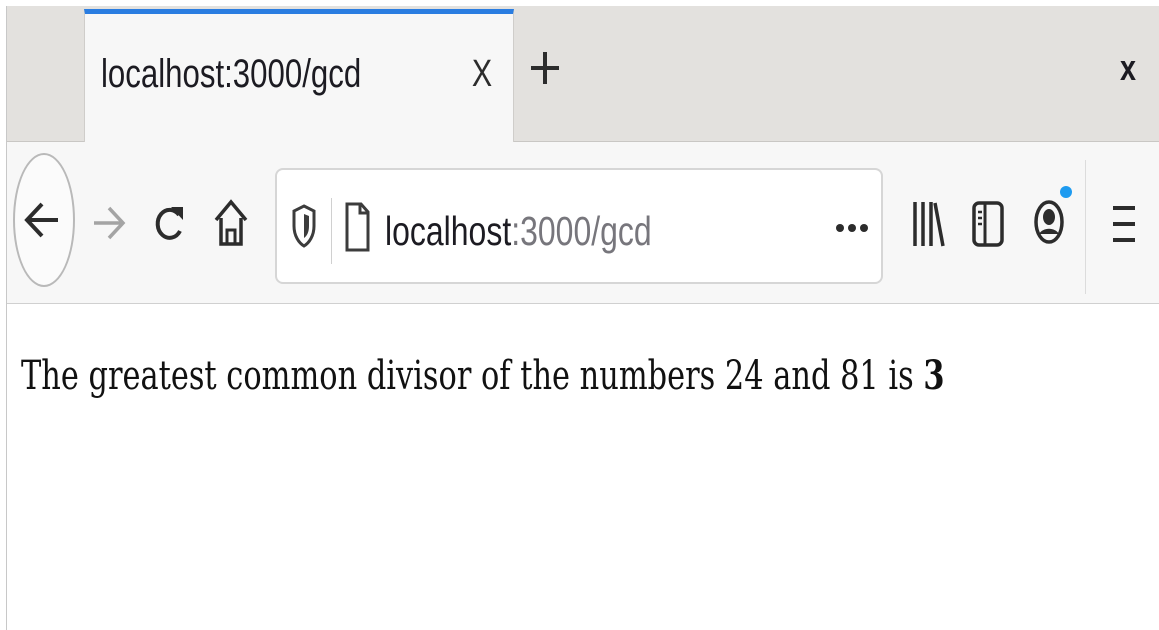 This screenshot has height=630, width=1159. I want to click on reload-button, so click(169, 223).